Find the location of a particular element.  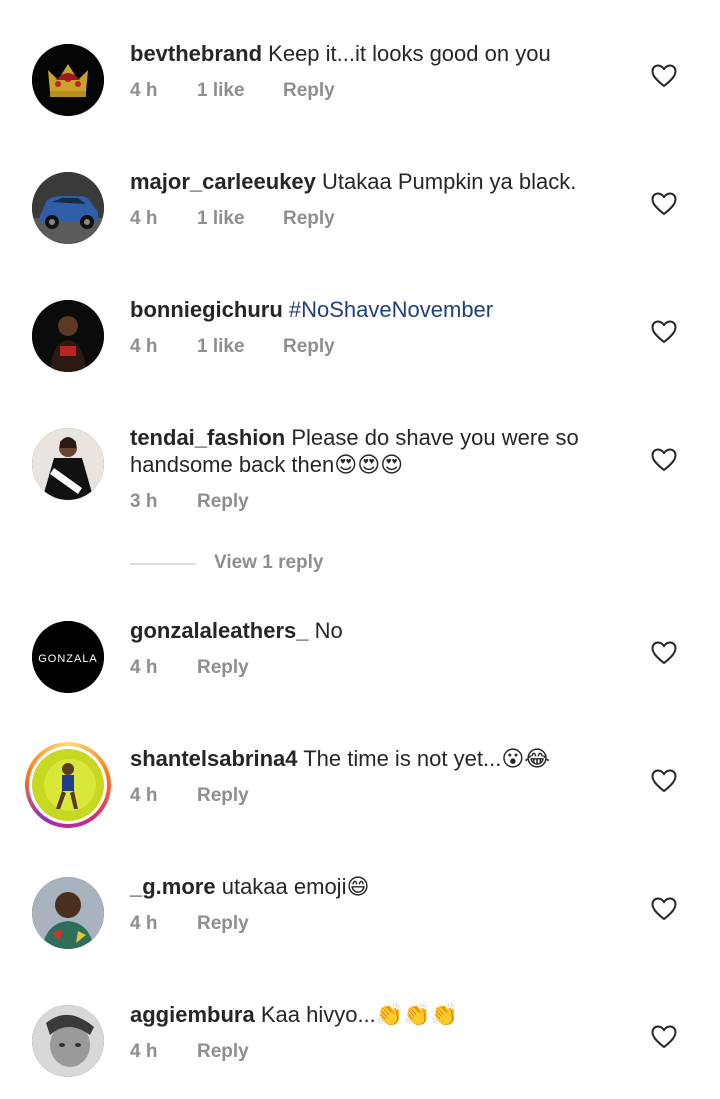

username: major_carleeukey is located at coordinates (223, 181).